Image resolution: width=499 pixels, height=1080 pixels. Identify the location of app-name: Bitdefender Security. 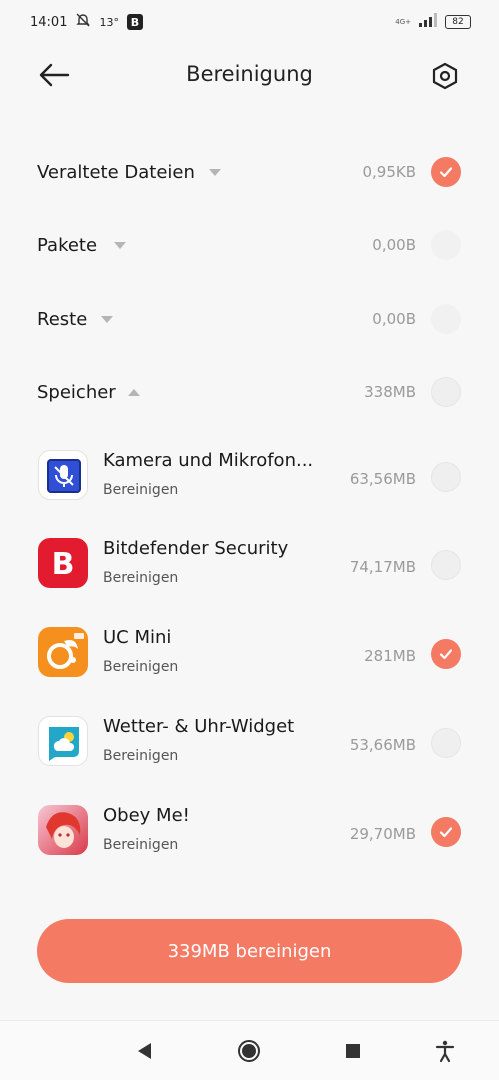
(196, 548).